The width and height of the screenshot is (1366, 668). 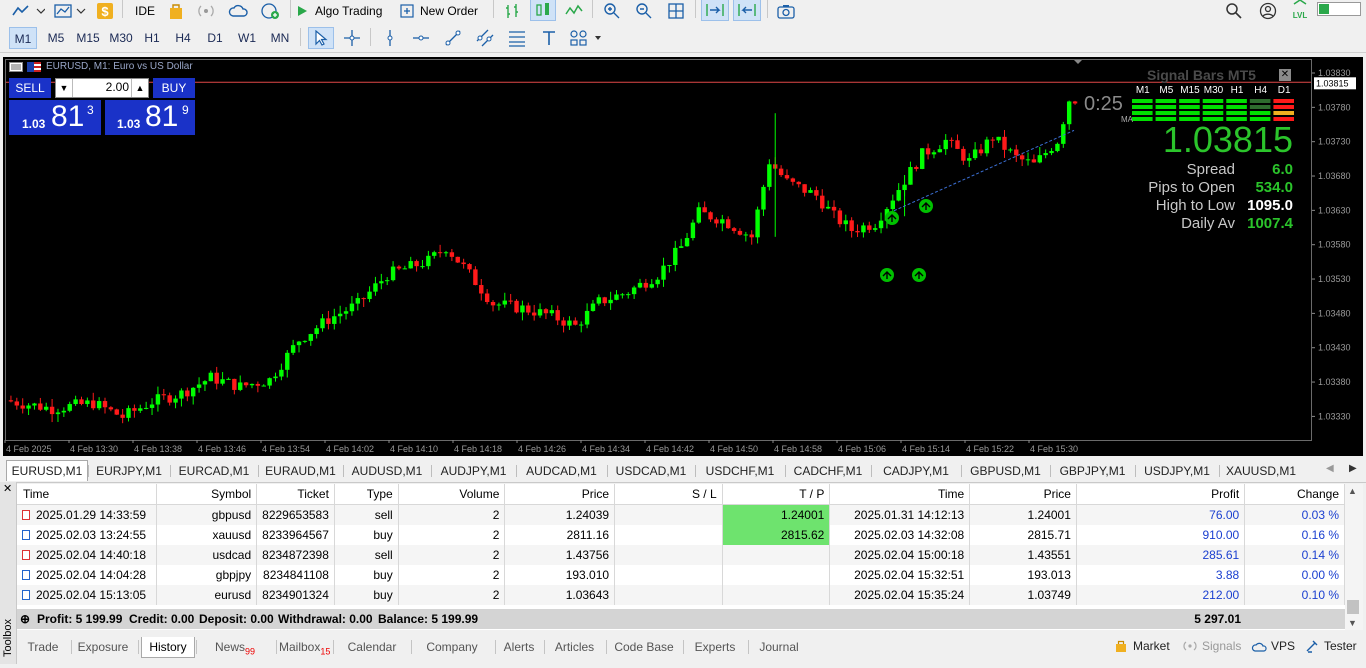 What do you see at coordinates (103, 647) in the screenshot?
I see `toolbox-tab-exposure: Exposure` at bounding box center [103, 647].